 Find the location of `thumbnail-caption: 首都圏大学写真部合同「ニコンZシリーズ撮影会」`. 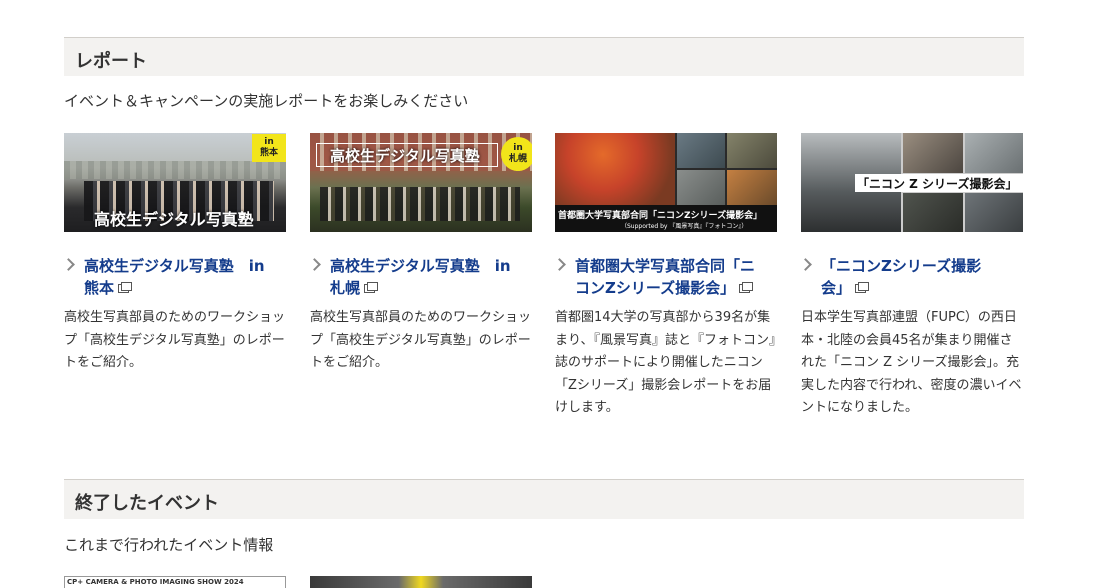

thumbnail-caption: 首都圏大学写真部合同「ニコンZシリーズ撮影会」 is located at coordinates (660, 216).